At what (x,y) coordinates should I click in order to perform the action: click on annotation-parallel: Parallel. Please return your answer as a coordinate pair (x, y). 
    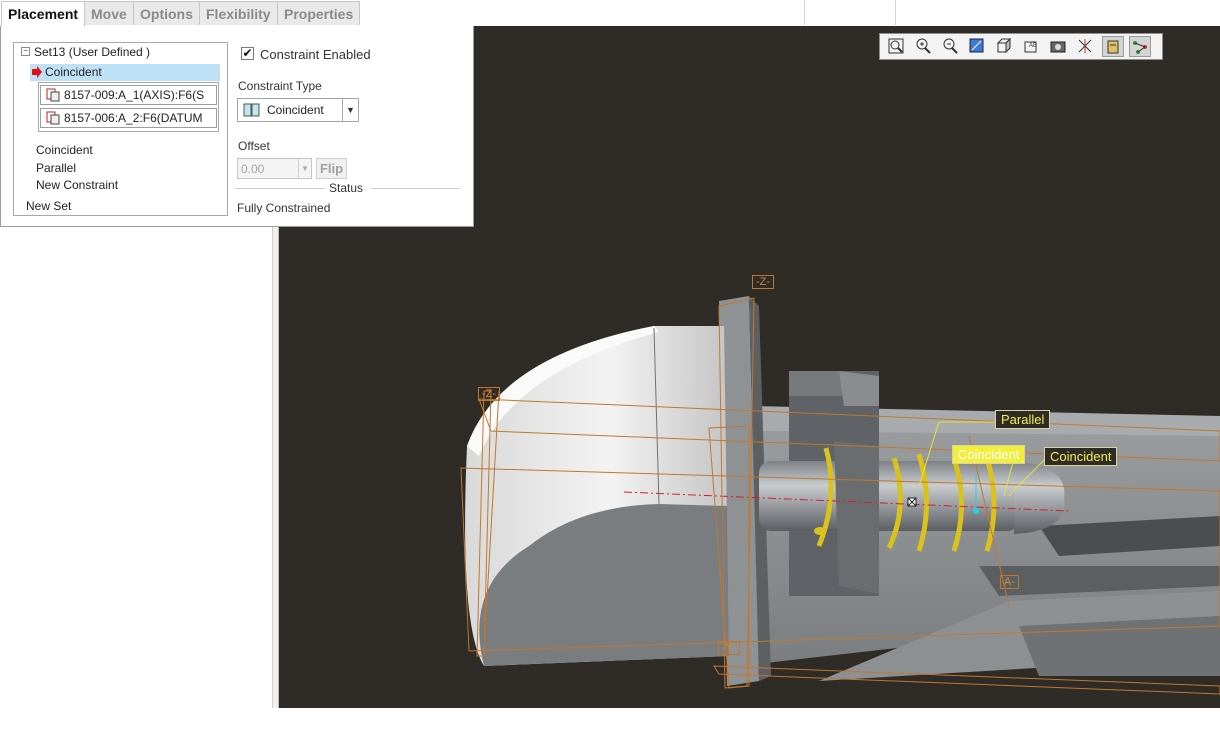
    Looking at the image, I should click on (1023, 419).